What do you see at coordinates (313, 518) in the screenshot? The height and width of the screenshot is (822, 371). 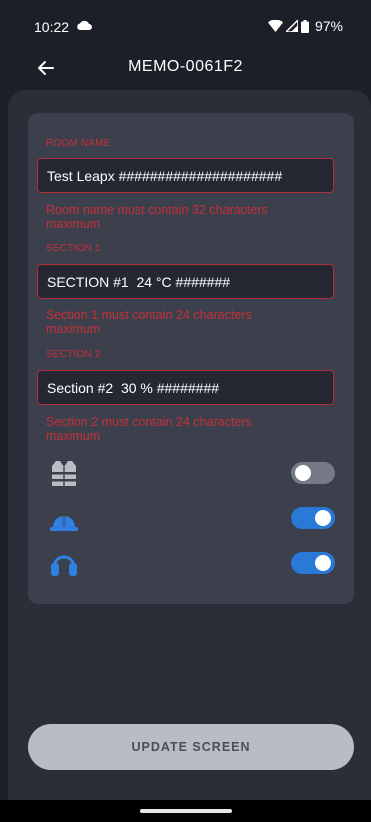 I see `hard-hat-toggle` at bounding box center [313, 518].